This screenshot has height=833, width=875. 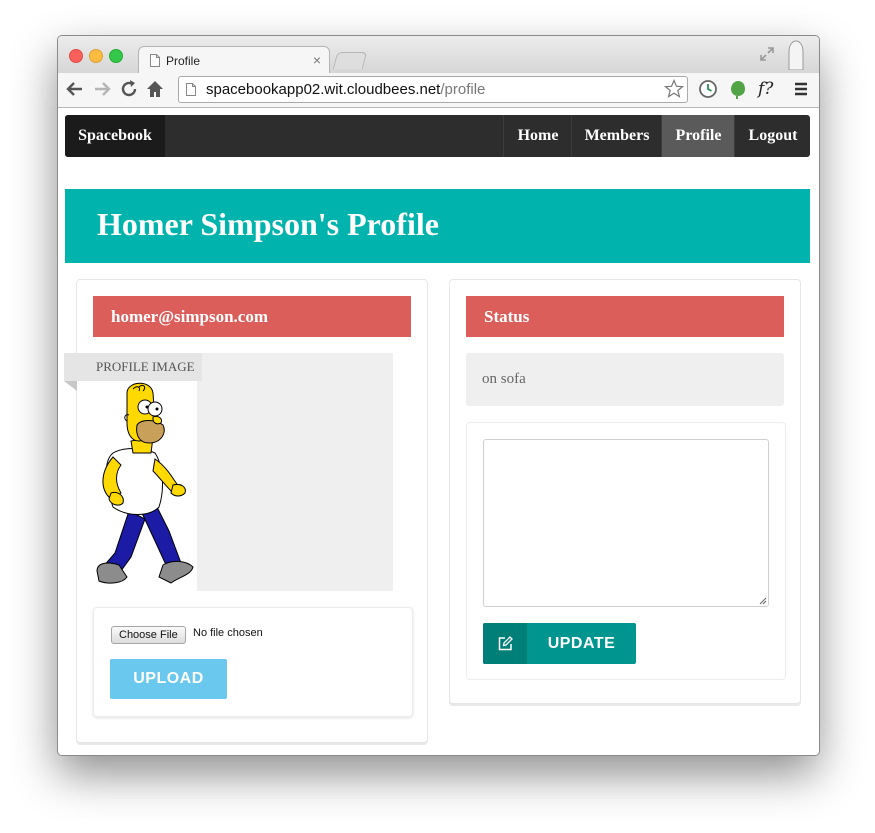 I want to click on tab-title: Profile, so click(x=183, y=61).